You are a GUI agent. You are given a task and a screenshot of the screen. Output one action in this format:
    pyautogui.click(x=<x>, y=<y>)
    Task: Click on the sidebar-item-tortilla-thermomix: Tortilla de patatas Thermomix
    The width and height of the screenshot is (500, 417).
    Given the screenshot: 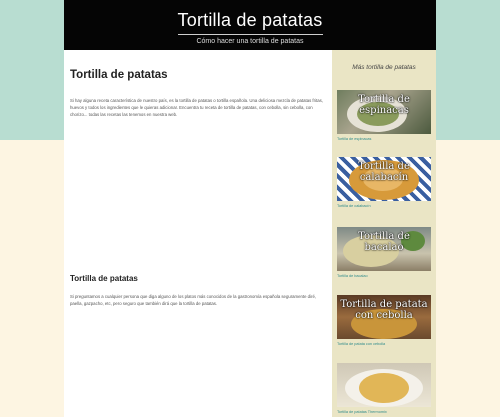 What is the action you would take?
    pyautogui.click(x=384, y=388)
    